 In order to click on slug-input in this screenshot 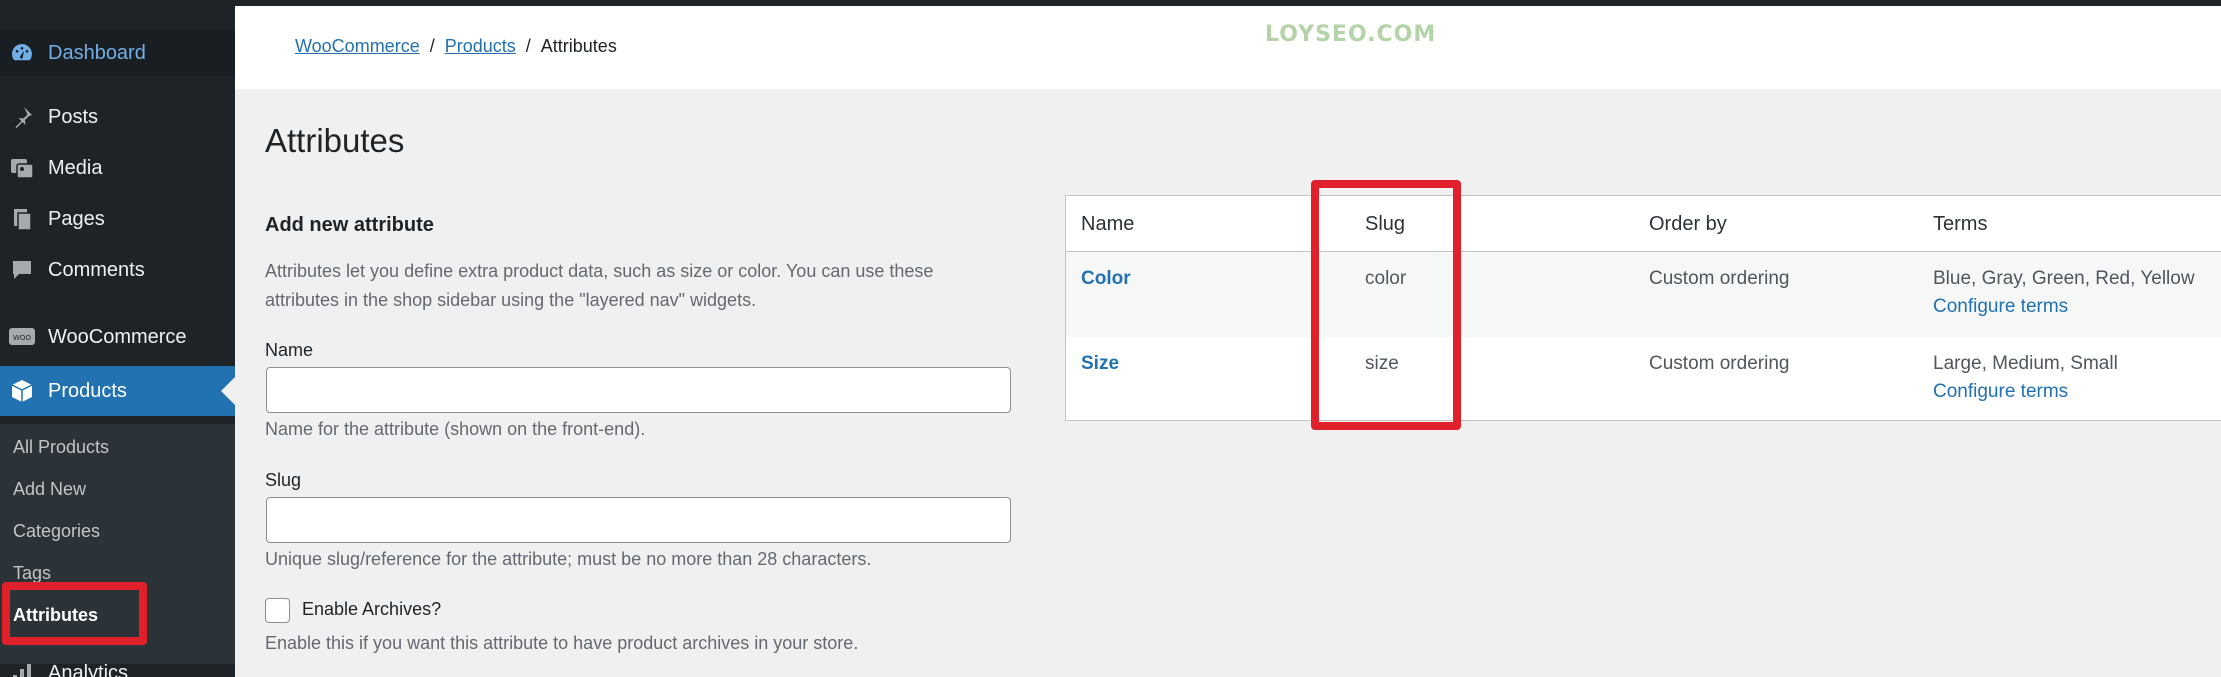, I will do `click(638, 520)`.